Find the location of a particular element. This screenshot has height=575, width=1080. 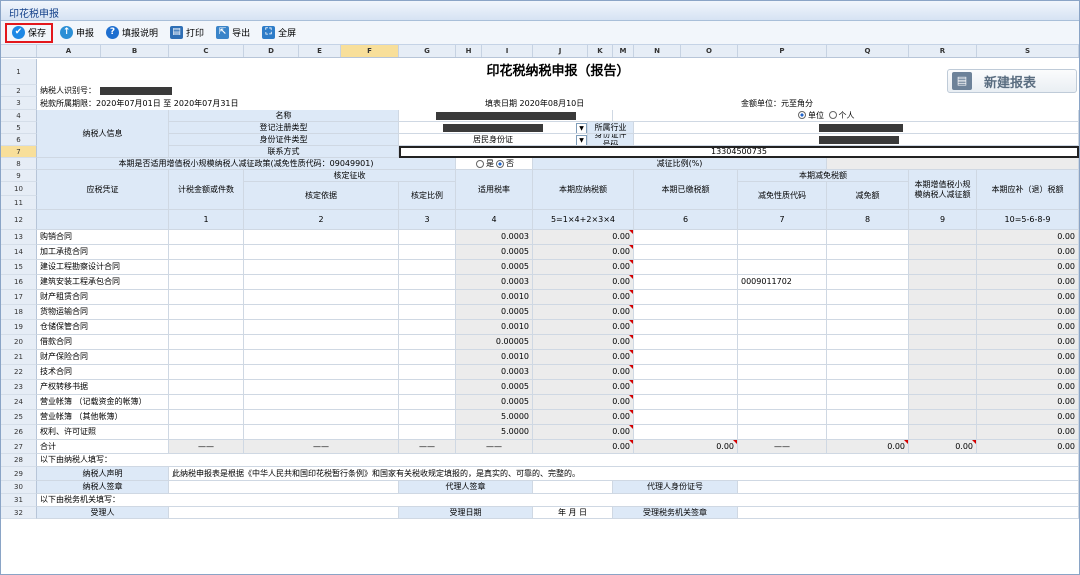

row-header-20: 20 is located at coordinates (19, 342).